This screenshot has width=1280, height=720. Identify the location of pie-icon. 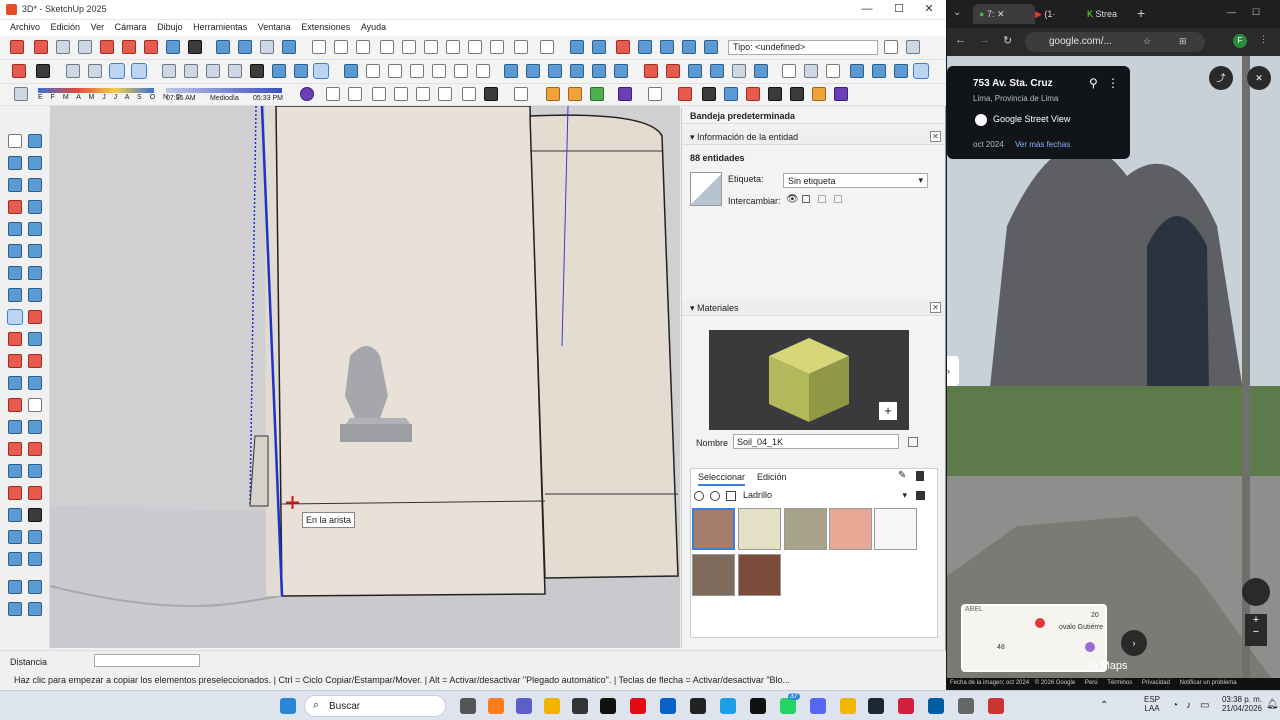
(35, 295).